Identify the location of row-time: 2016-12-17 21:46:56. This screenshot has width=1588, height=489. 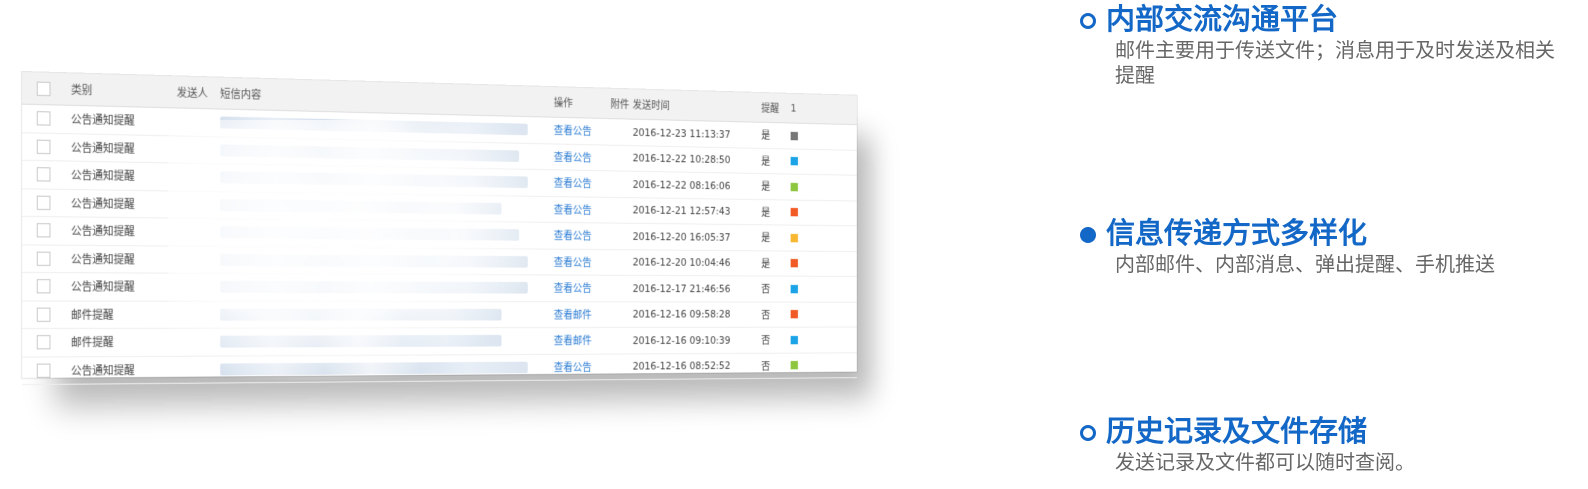
(681, 288).